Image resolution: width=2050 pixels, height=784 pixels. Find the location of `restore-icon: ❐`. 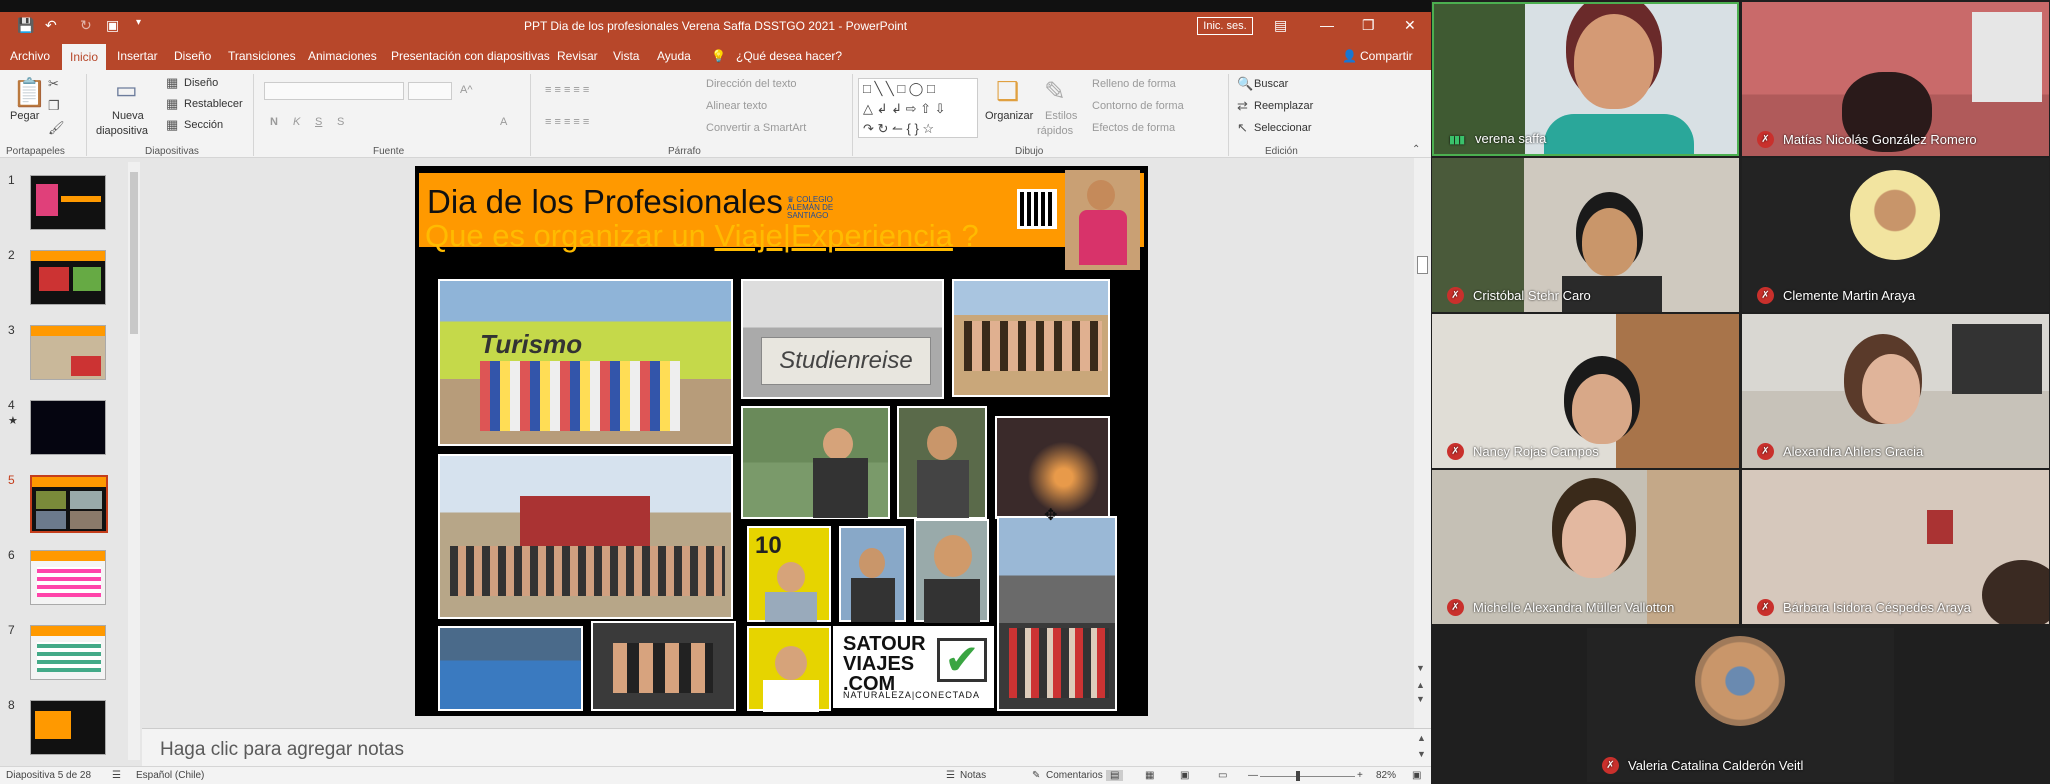

restore-icon: ❐ is located at coordinates (1368, 25).